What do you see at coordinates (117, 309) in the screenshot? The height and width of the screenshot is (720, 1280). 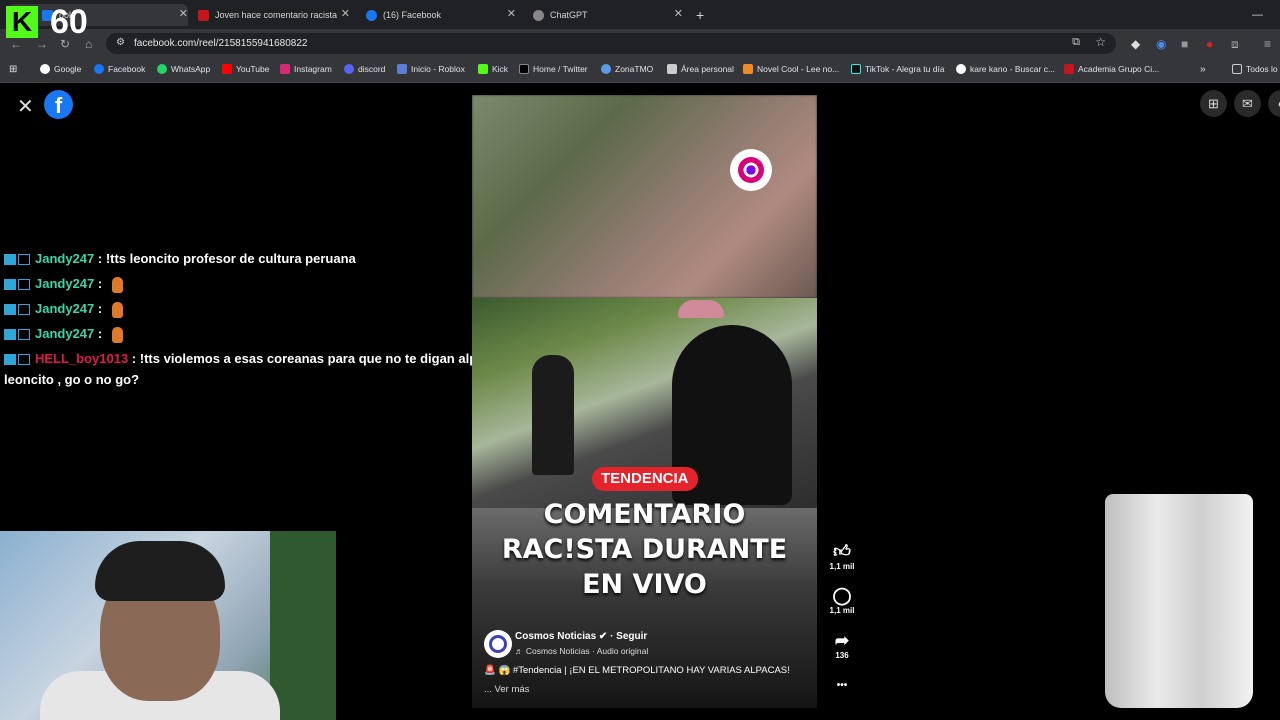 I see `emote-icon` at bounding box center [117, 309].